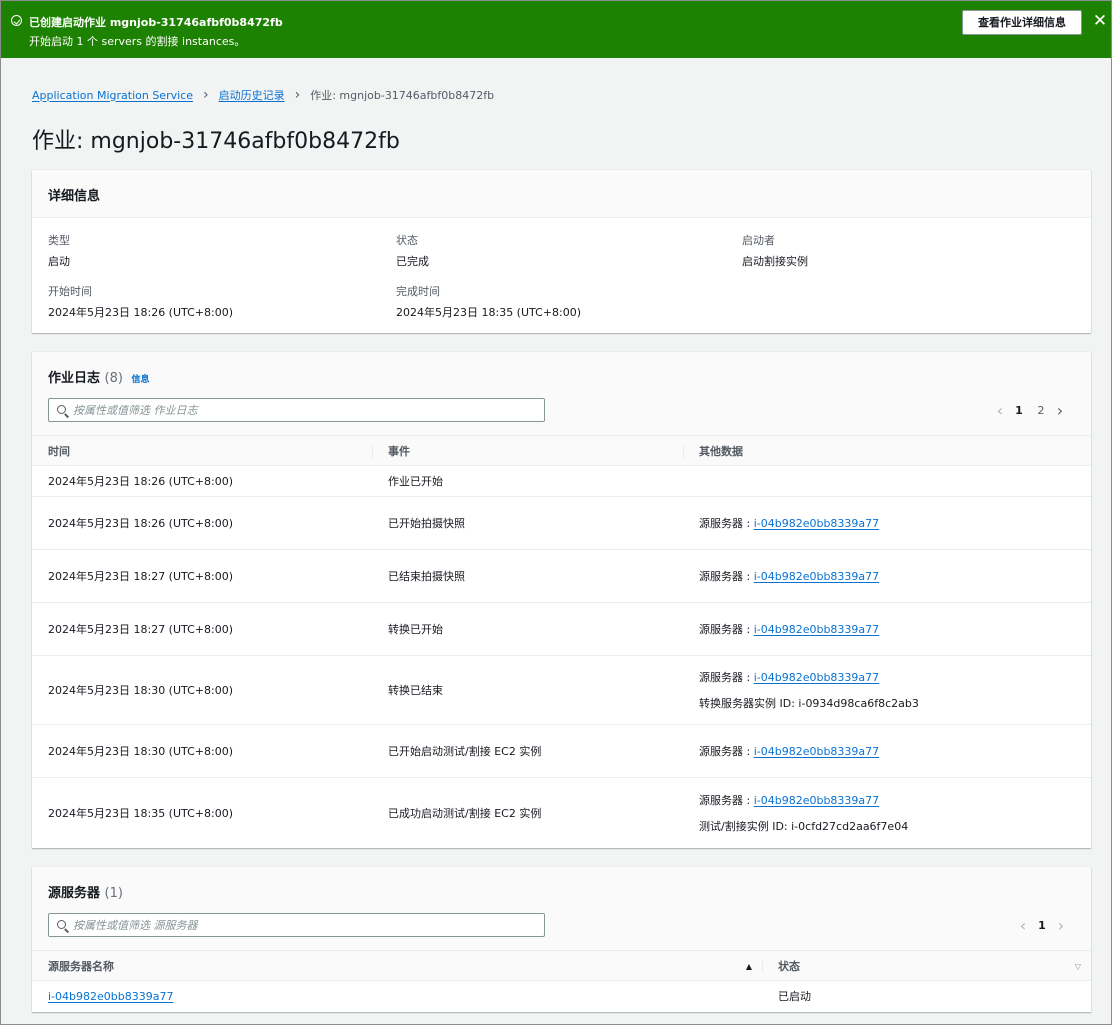 This screenshot has width=1112, height=1025. Describe the element at coordinates (1041, 410) in the screenshot. I see `page-2-button: 2` at that location.